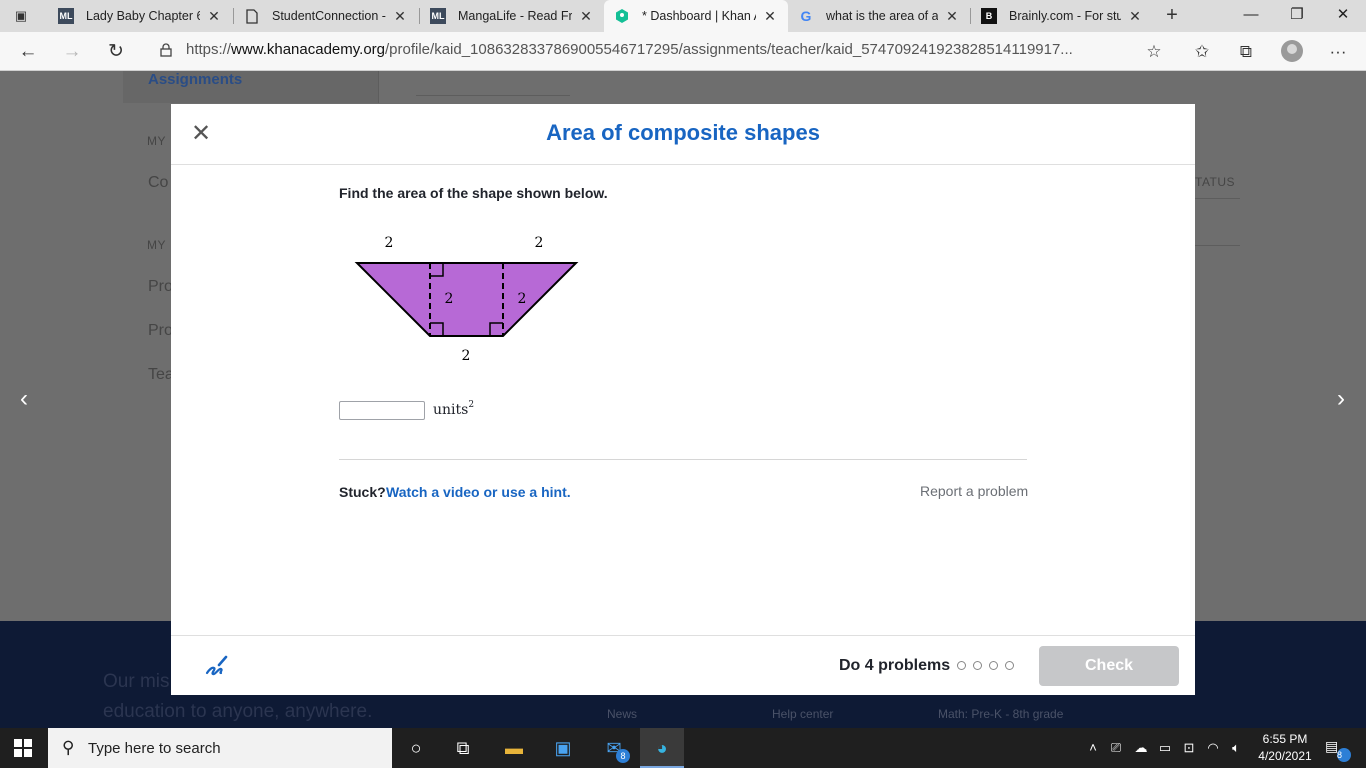  What do you see at coordinates (326, 16) in the screenshot?
I see `tab-studentconnection: StudentConnection - S ✕` at bounding box center [326, 16].